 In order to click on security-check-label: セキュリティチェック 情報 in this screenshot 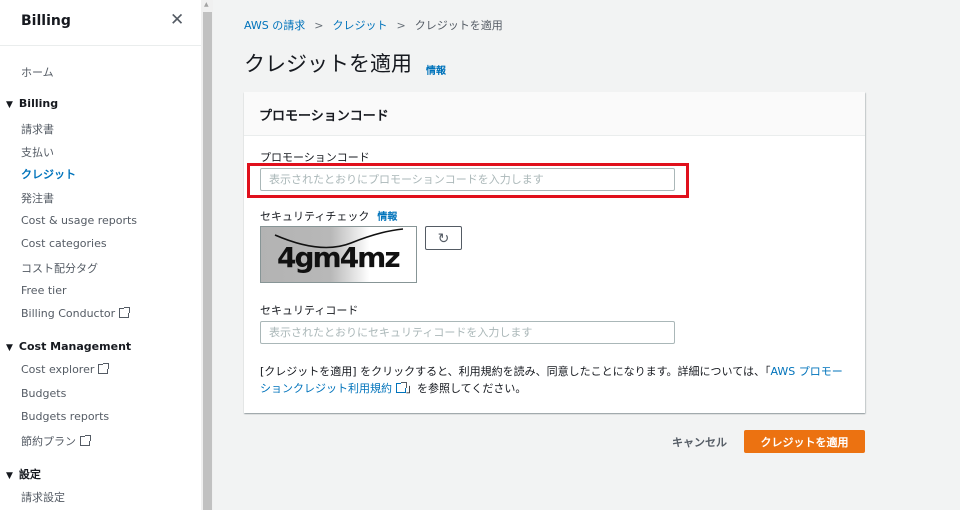, I will do `click(329, 216)`.